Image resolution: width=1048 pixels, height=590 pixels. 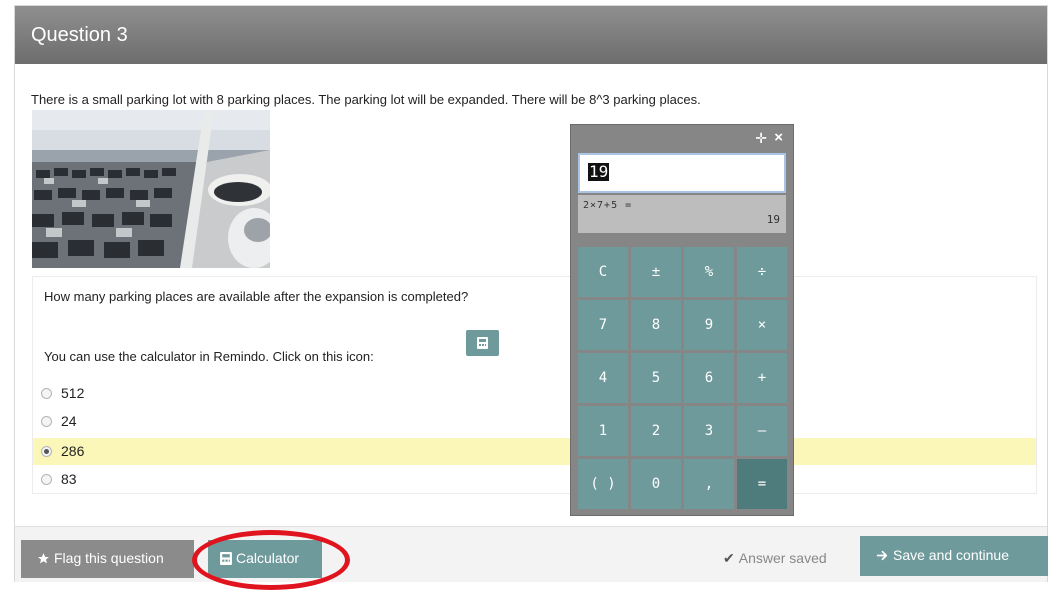 I want to click on calculator-icon, so click(x=482, y=343).